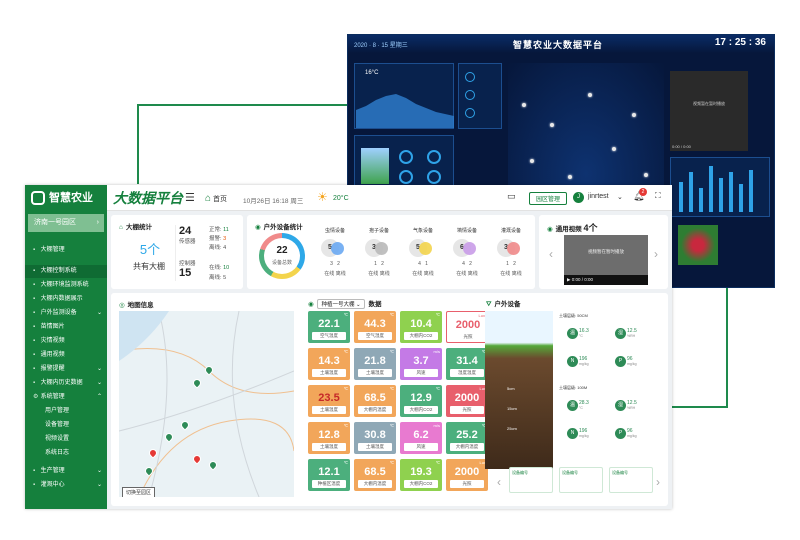 The height and width of the screenshot is (540, 800). I want to click on sidebar-item-irrigation: ▪ 灌溉中心 ⌄, so click(66, 485).